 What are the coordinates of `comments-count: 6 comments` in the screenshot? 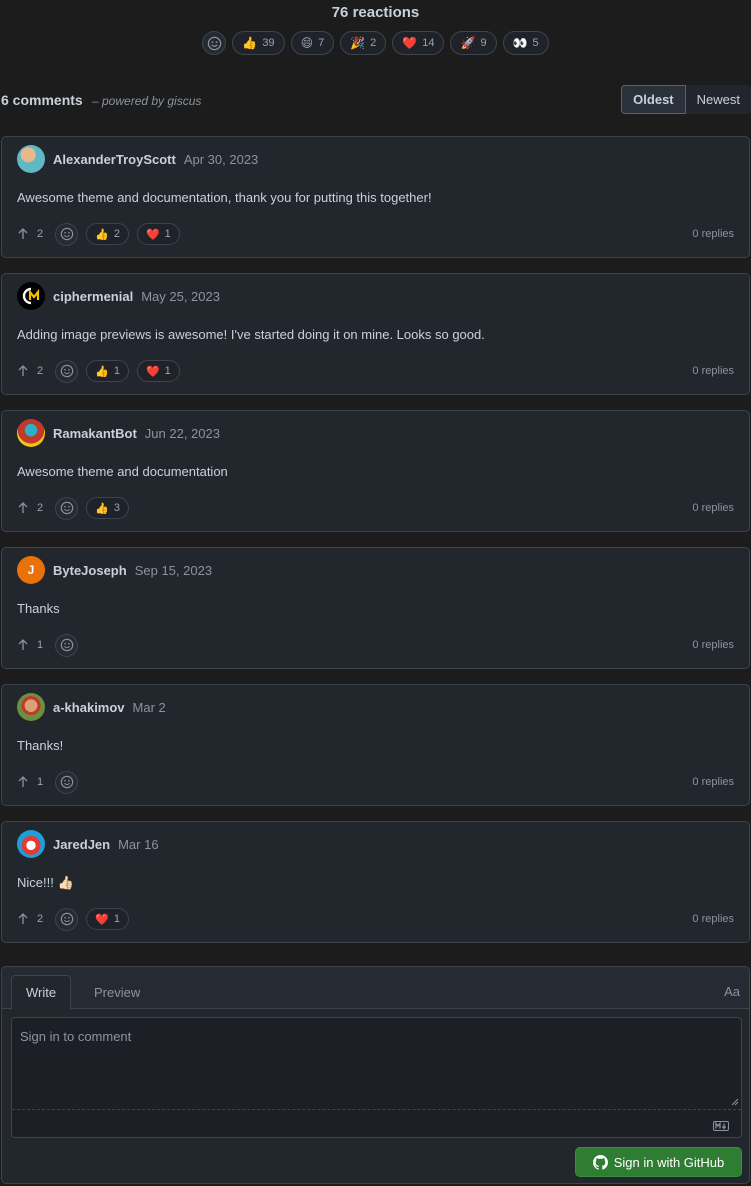 It's located at (42, 100).